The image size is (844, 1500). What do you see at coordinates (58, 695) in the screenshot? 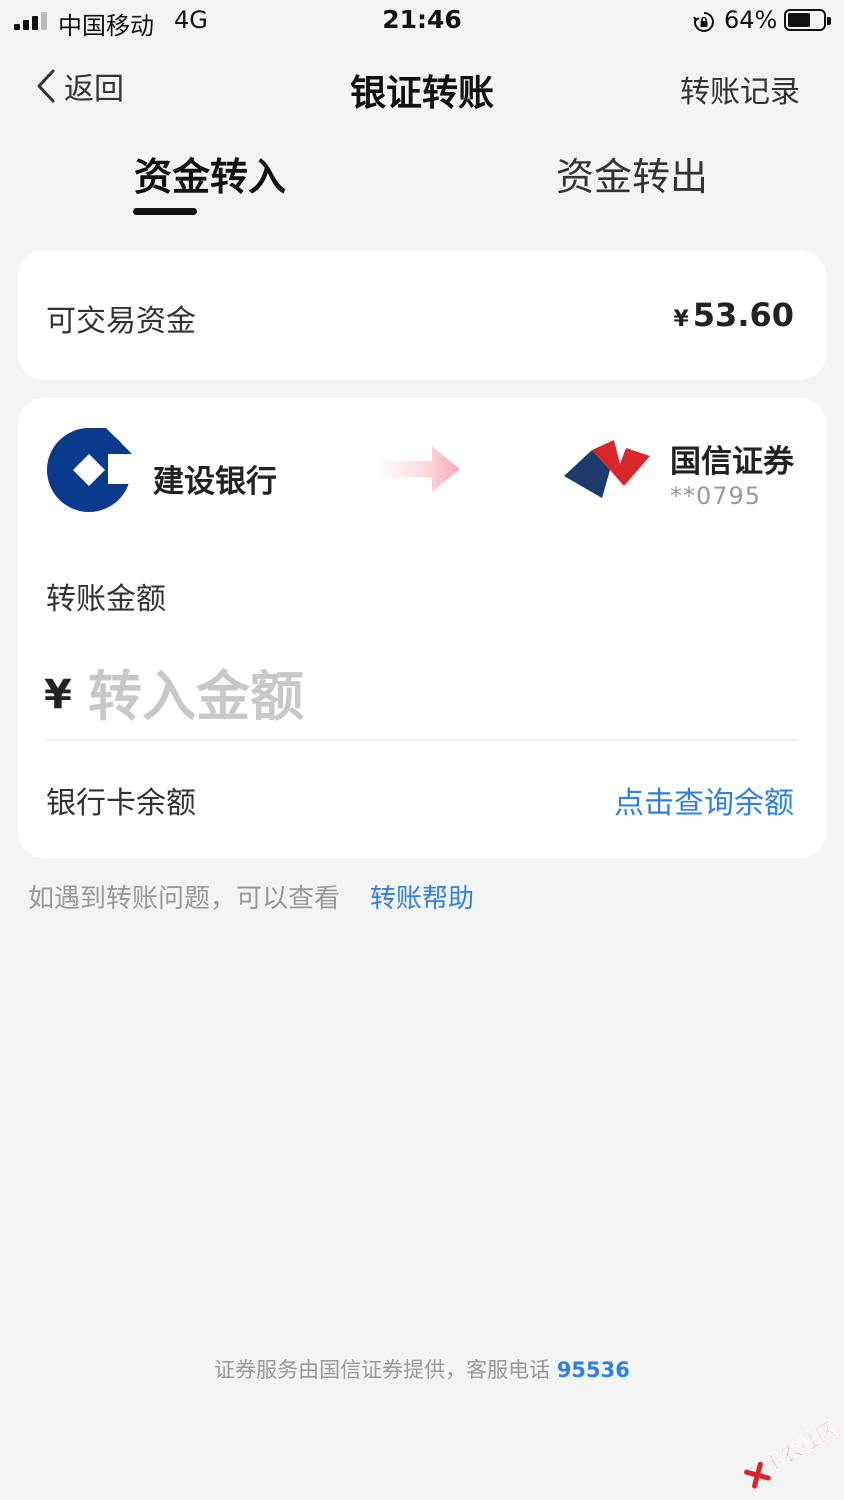
I see `amount-currency-symbol: ¥` at bounding box center [58, 695].